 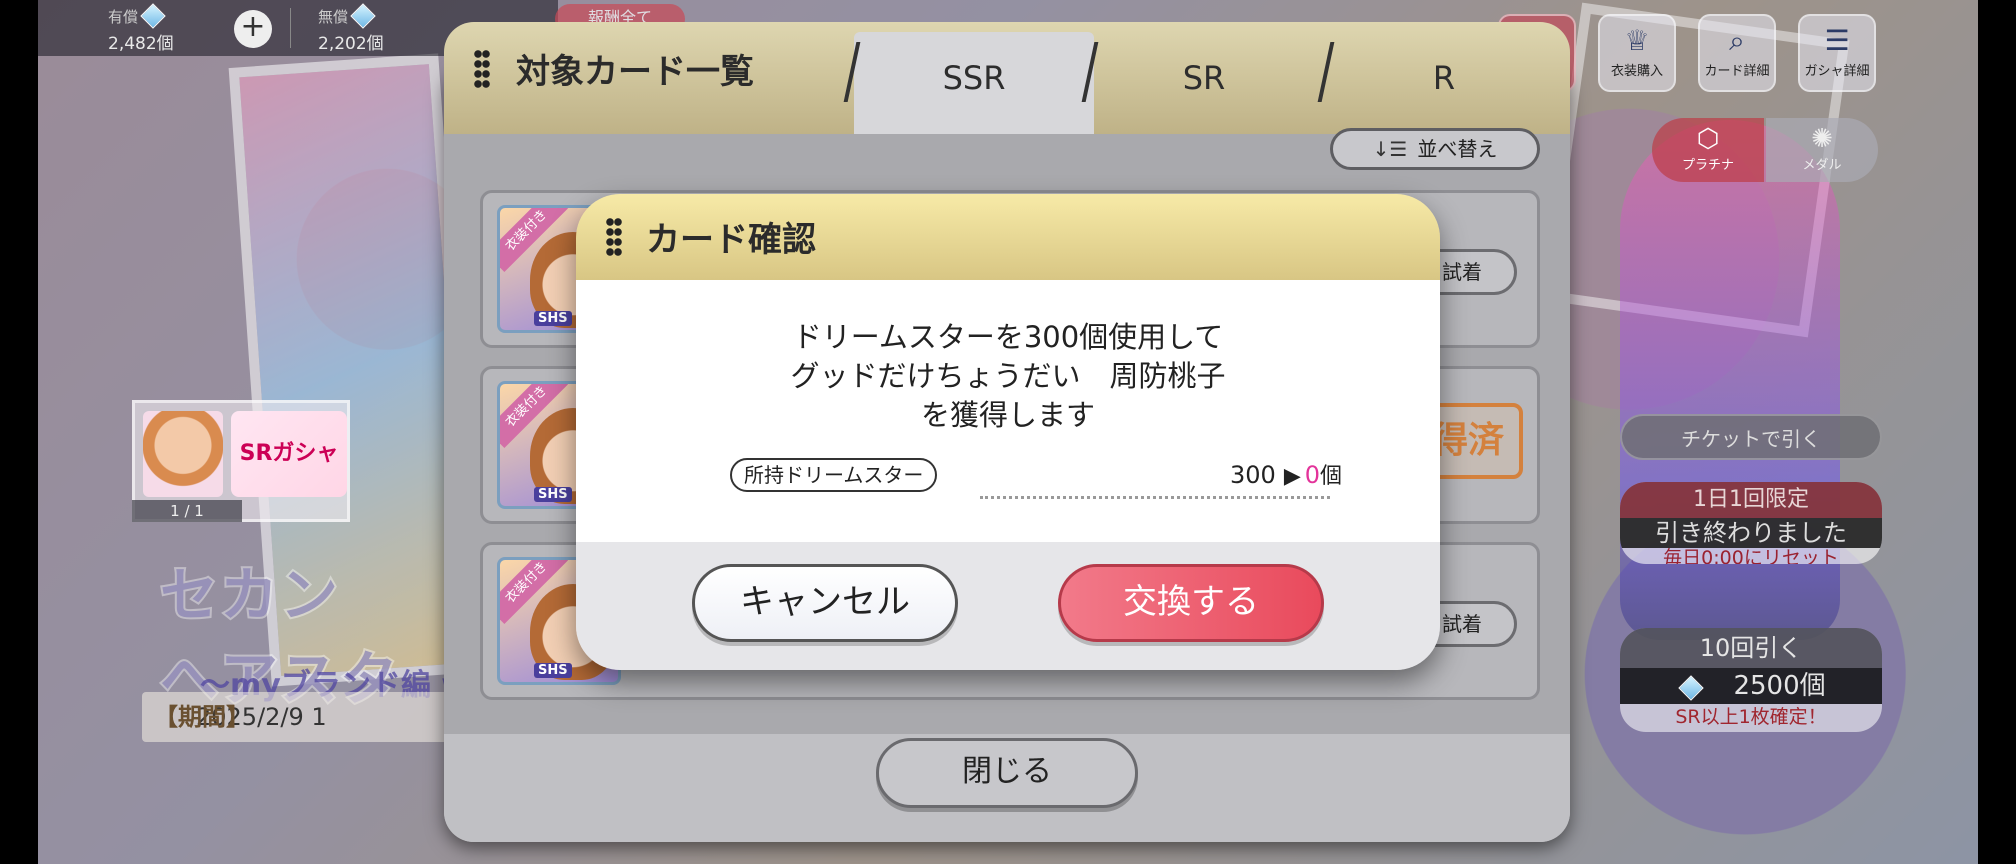 I want to click on dialog-message: ドリームスターを300個使用して グッドだけちょうだい 周防桃子 を獲得します, so click(x=1008, y=376).